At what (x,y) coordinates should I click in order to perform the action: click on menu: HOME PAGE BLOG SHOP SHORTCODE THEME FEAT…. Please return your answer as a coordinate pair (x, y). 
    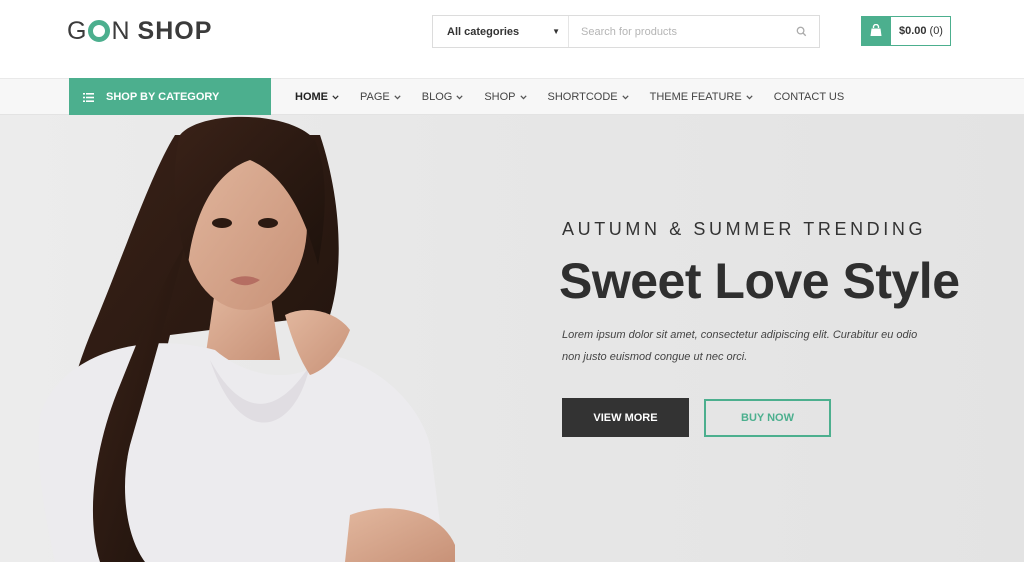
    Looking at the image, I should click on (580, 97).